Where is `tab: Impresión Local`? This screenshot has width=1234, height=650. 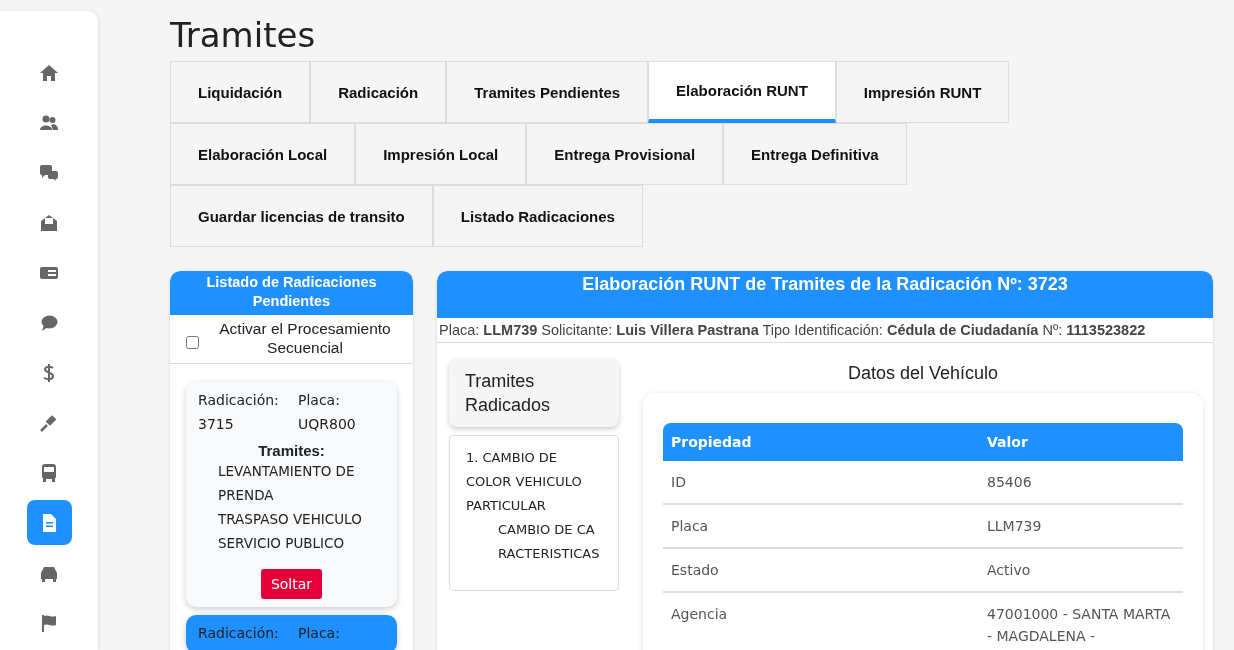
tab: Impresión Local is located at coordinates (441, 154).